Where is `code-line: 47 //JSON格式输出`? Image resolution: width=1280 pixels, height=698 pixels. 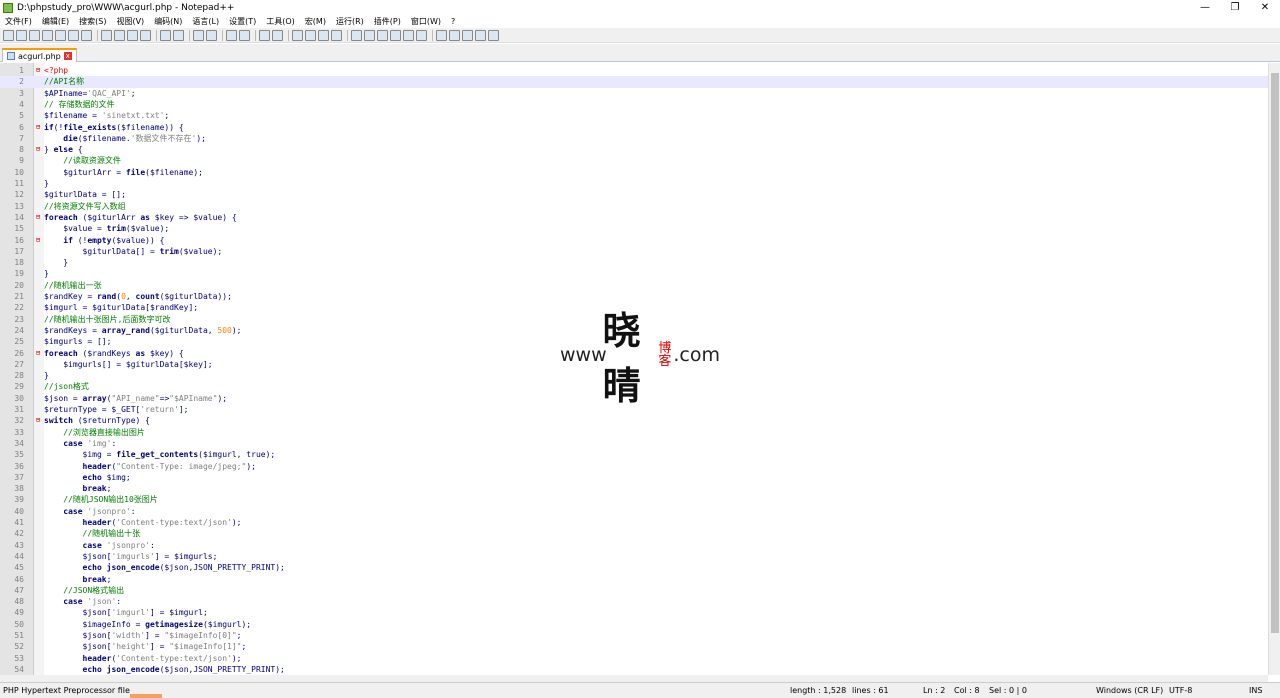
code-line: 47 //JSON格式输出 is located at coordinates (634, 590).